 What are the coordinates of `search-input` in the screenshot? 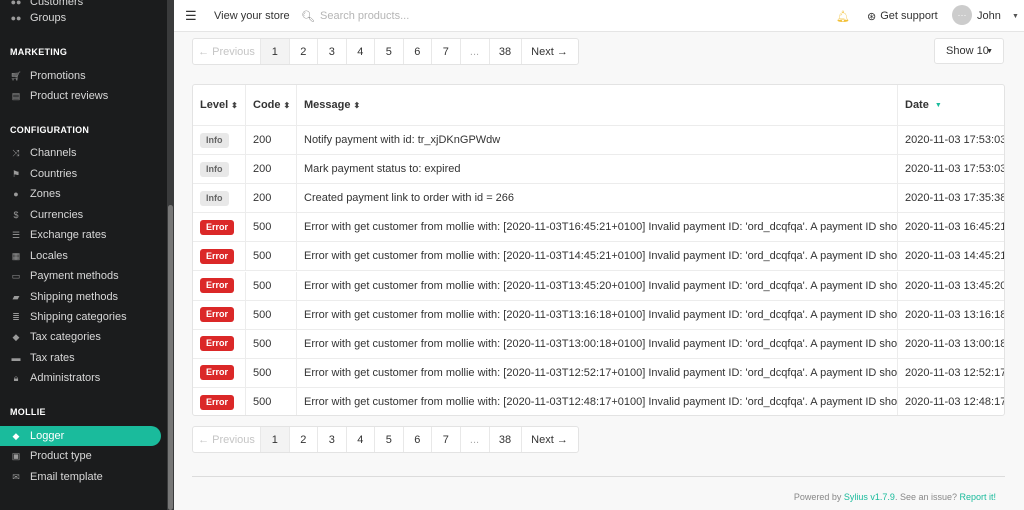 It's located at (430, 16).